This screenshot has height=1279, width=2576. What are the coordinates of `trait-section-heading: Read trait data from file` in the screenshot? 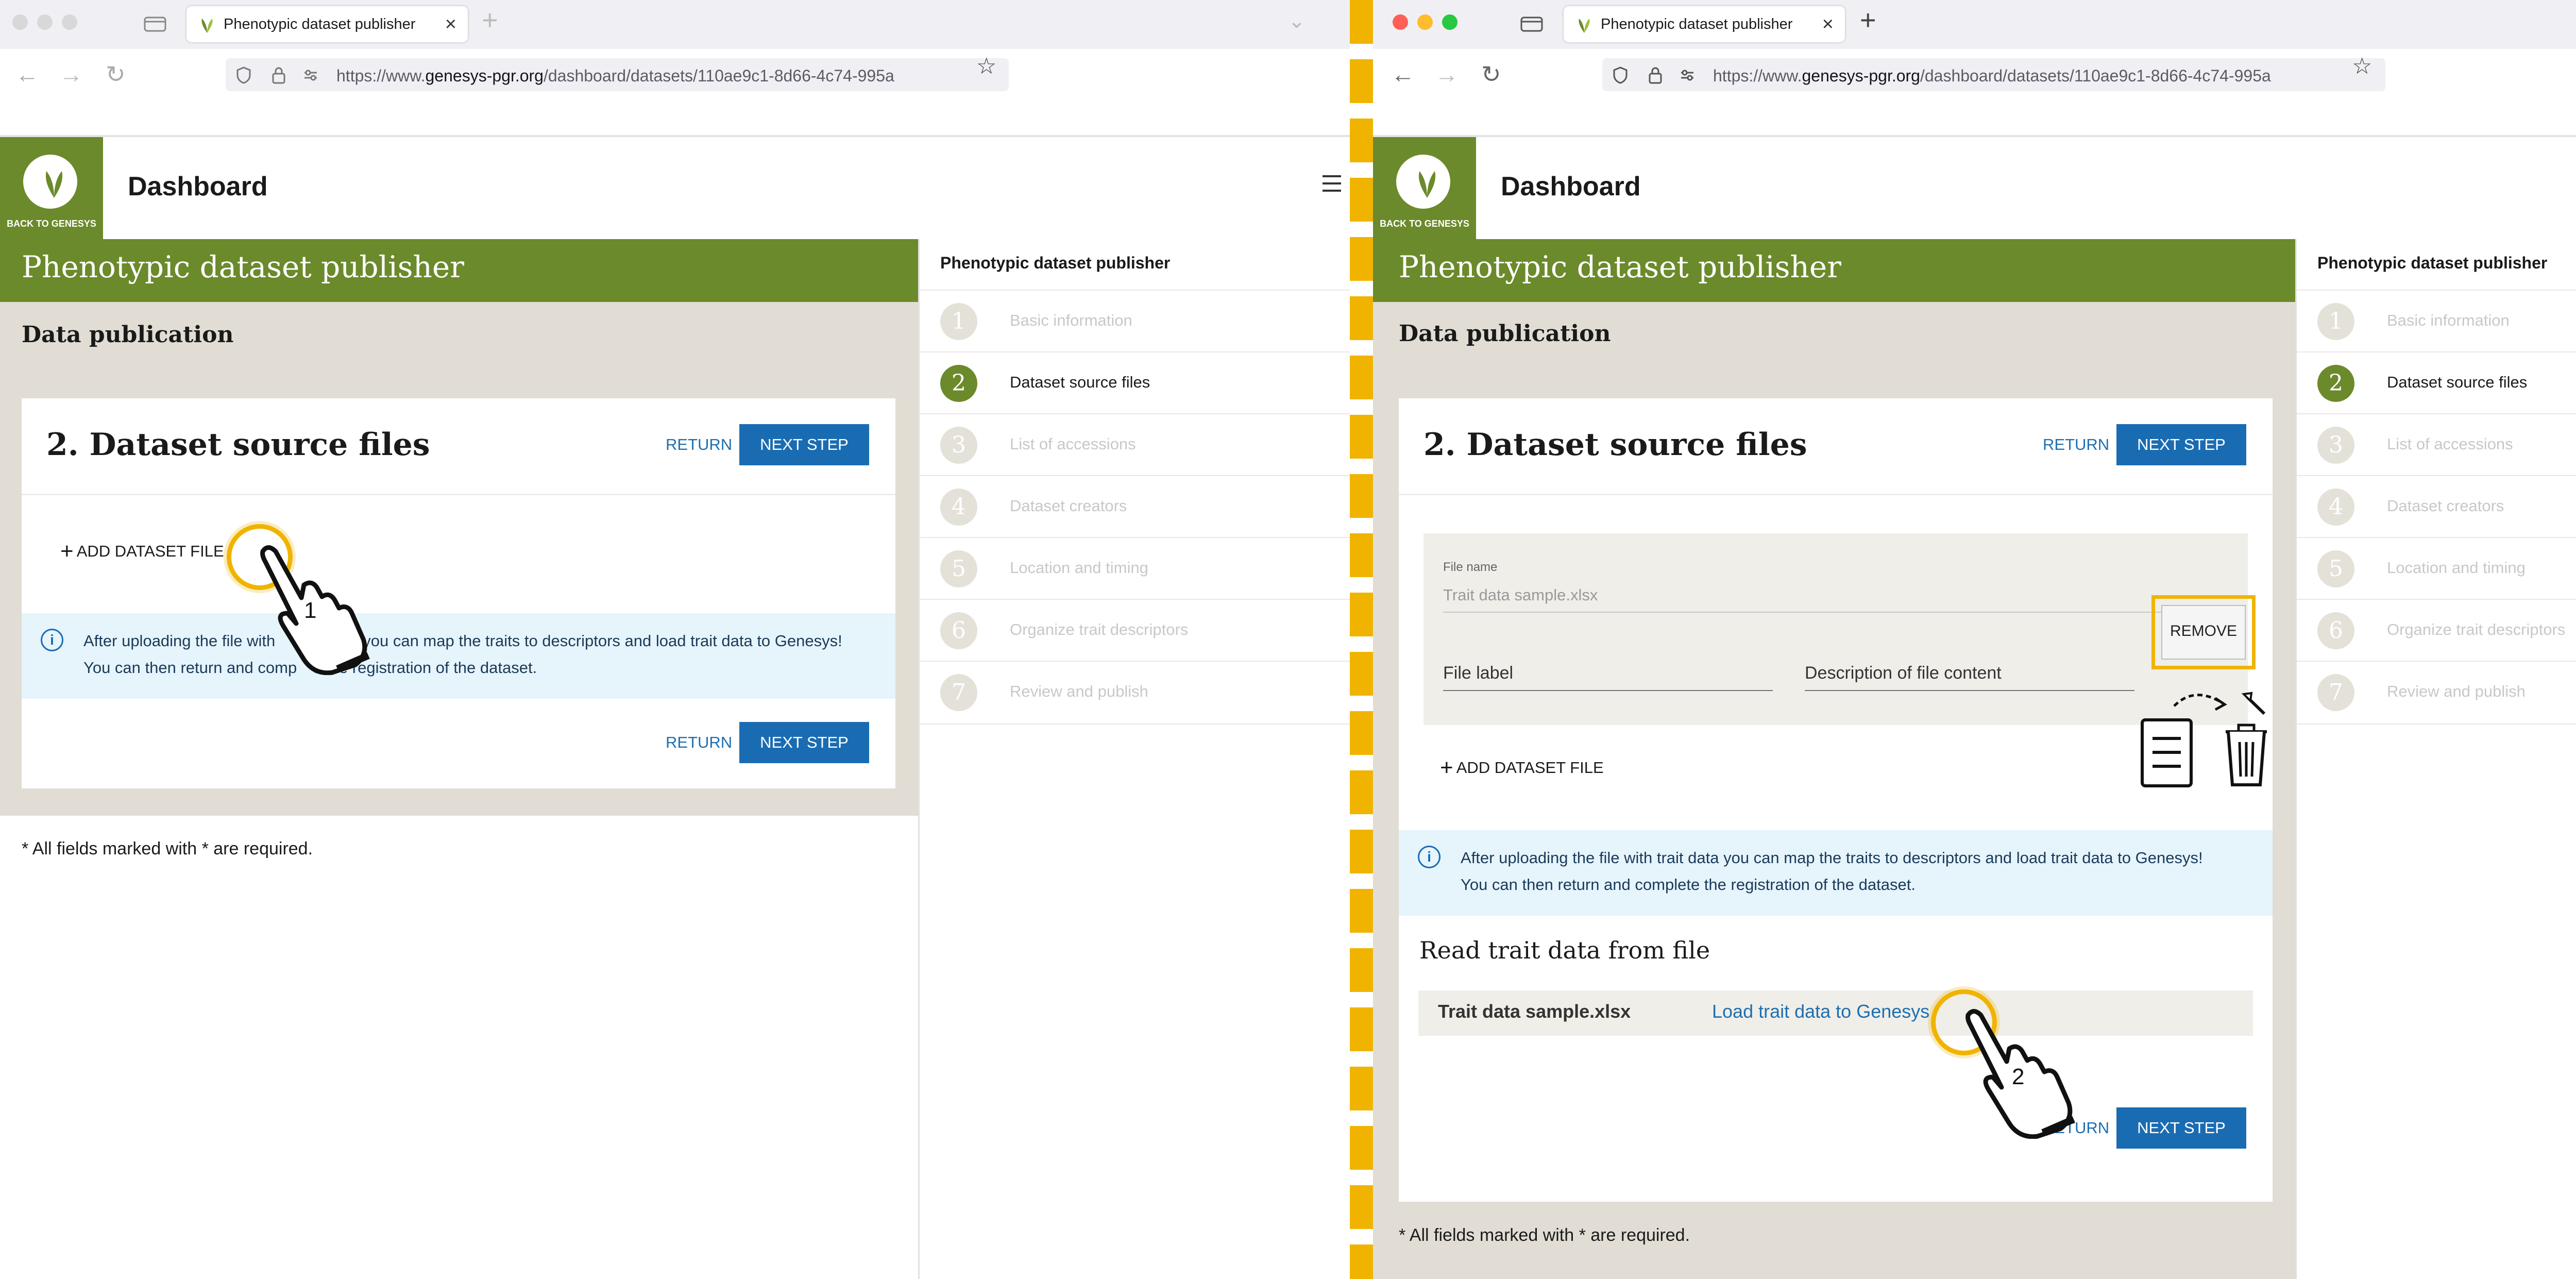 It's located at (1564, 950).